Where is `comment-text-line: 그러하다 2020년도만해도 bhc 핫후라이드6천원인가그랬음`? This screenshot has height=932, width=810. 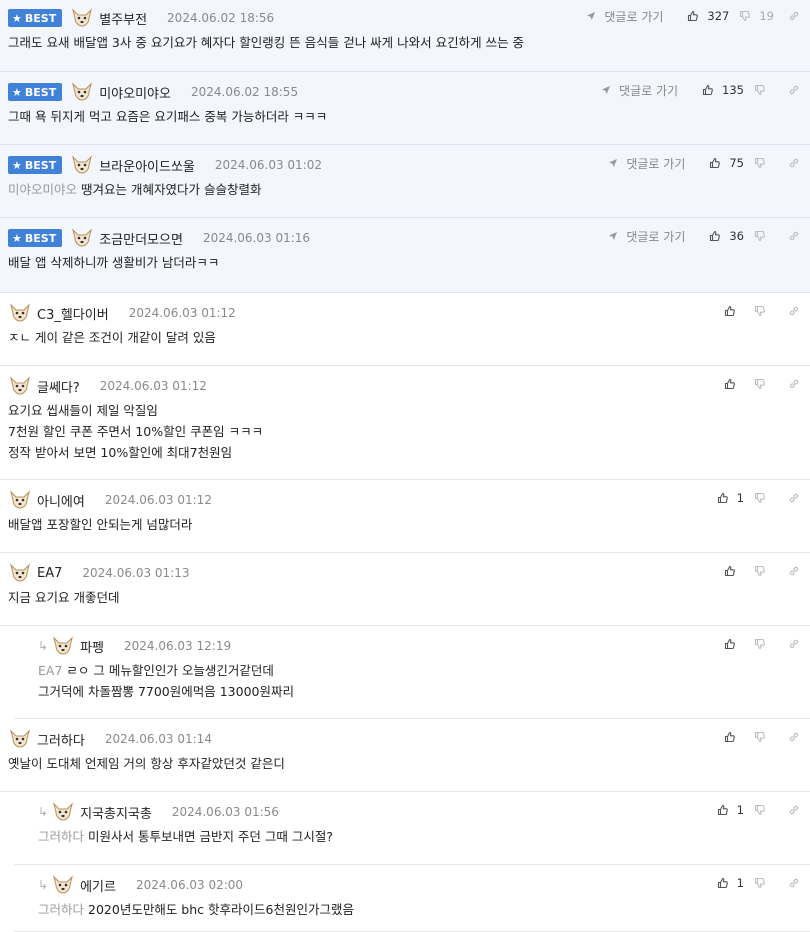
comment-text-line: 그러하다 2020년도만해도 bhc 핫후라이드6천원인가그랬음 is located at coordinates (196, 909).